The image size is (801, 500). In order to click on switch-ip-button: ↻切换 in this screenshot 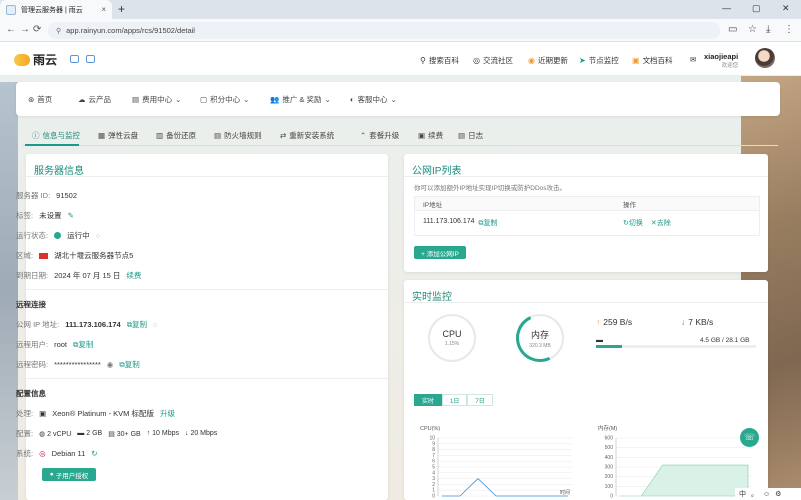, I will do `click(633, 223)`.